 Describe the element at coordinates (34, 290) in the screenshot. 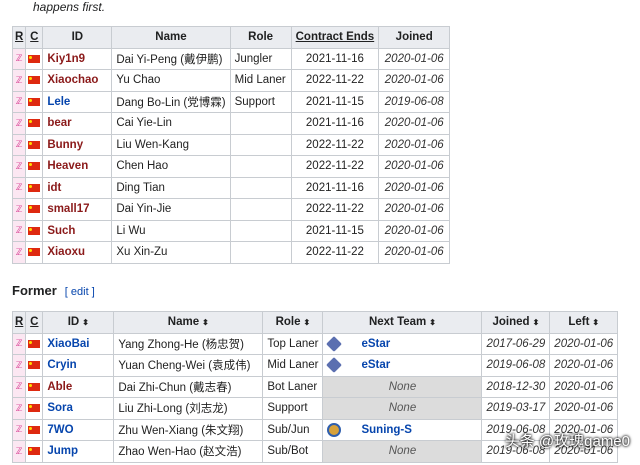

I see `former-title: Former` at that location.